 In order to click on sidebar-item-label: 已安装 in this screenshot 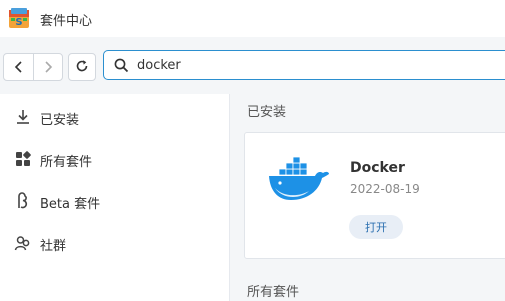, I will do `click(60, 120)`.